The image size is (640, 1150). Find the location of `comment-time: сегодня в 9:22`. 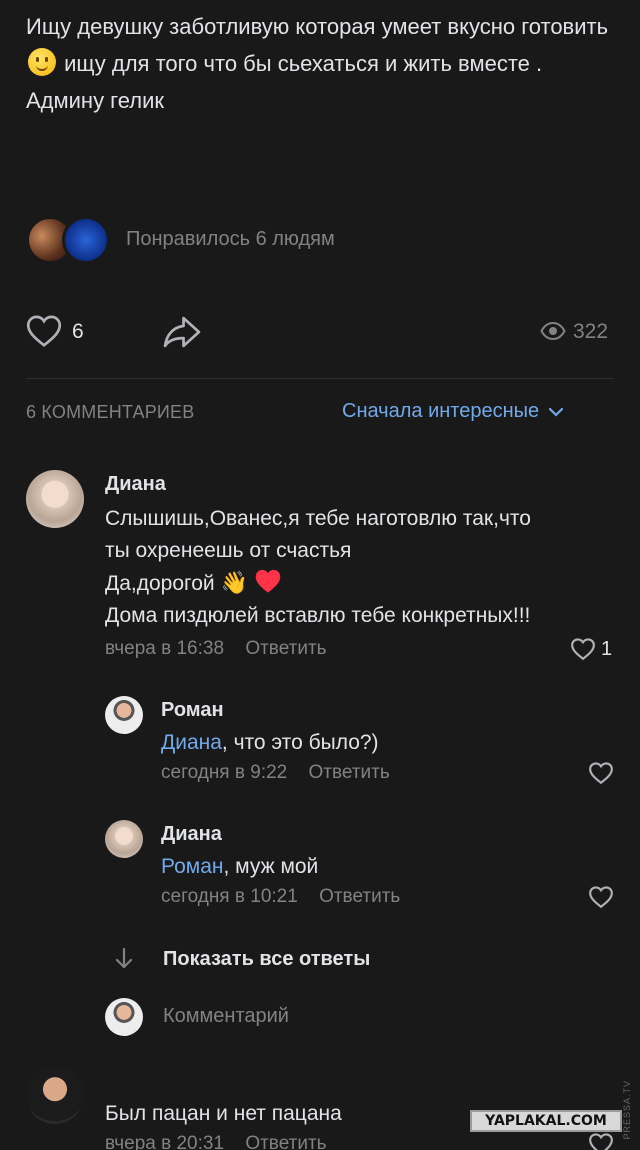

comment-time: сегодня в 9:22 is located at coordinates (224, 772).